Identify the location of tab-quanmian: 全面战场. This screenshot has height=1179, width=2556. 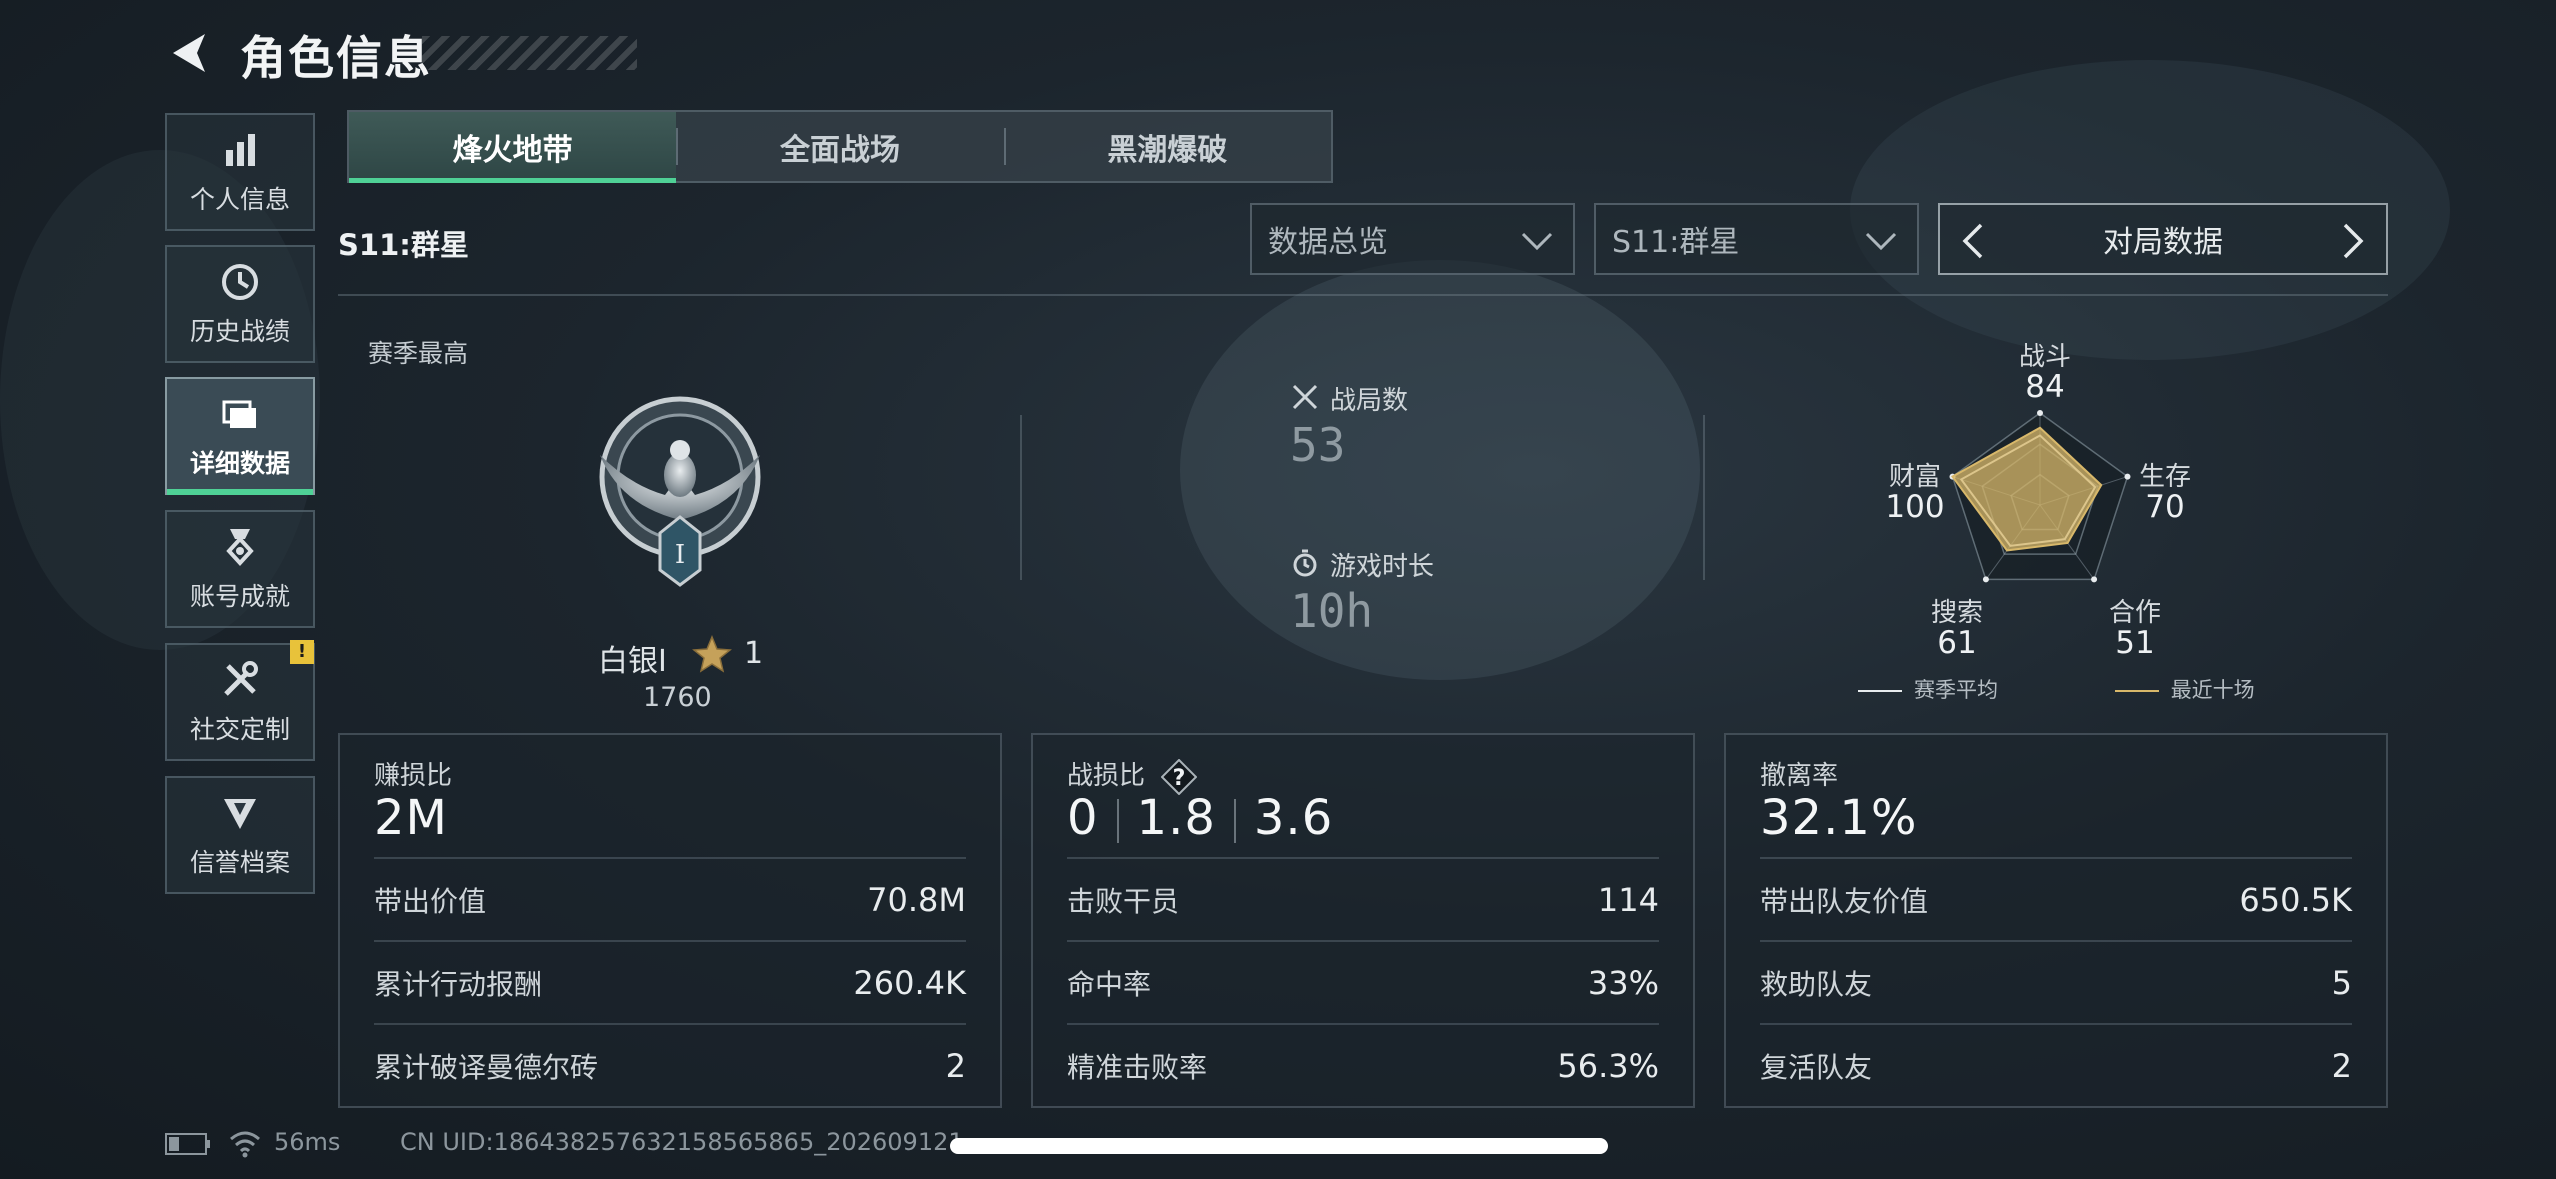
(839, 146).